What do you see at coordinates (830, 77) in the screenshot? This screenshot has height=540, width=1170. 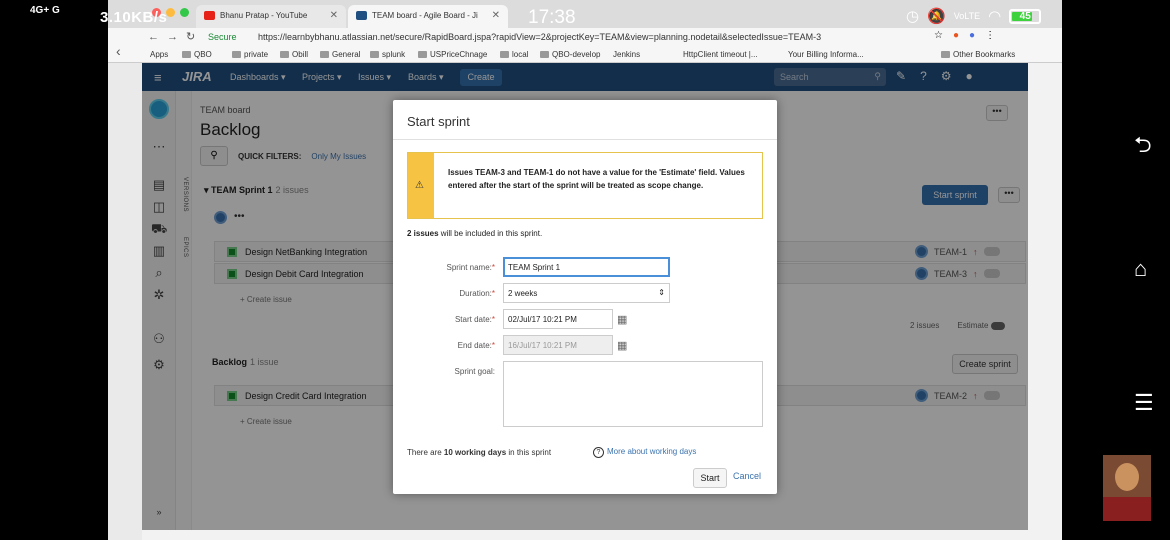 I see `search-input: Search ⚲` at bounding box center [830, 77].